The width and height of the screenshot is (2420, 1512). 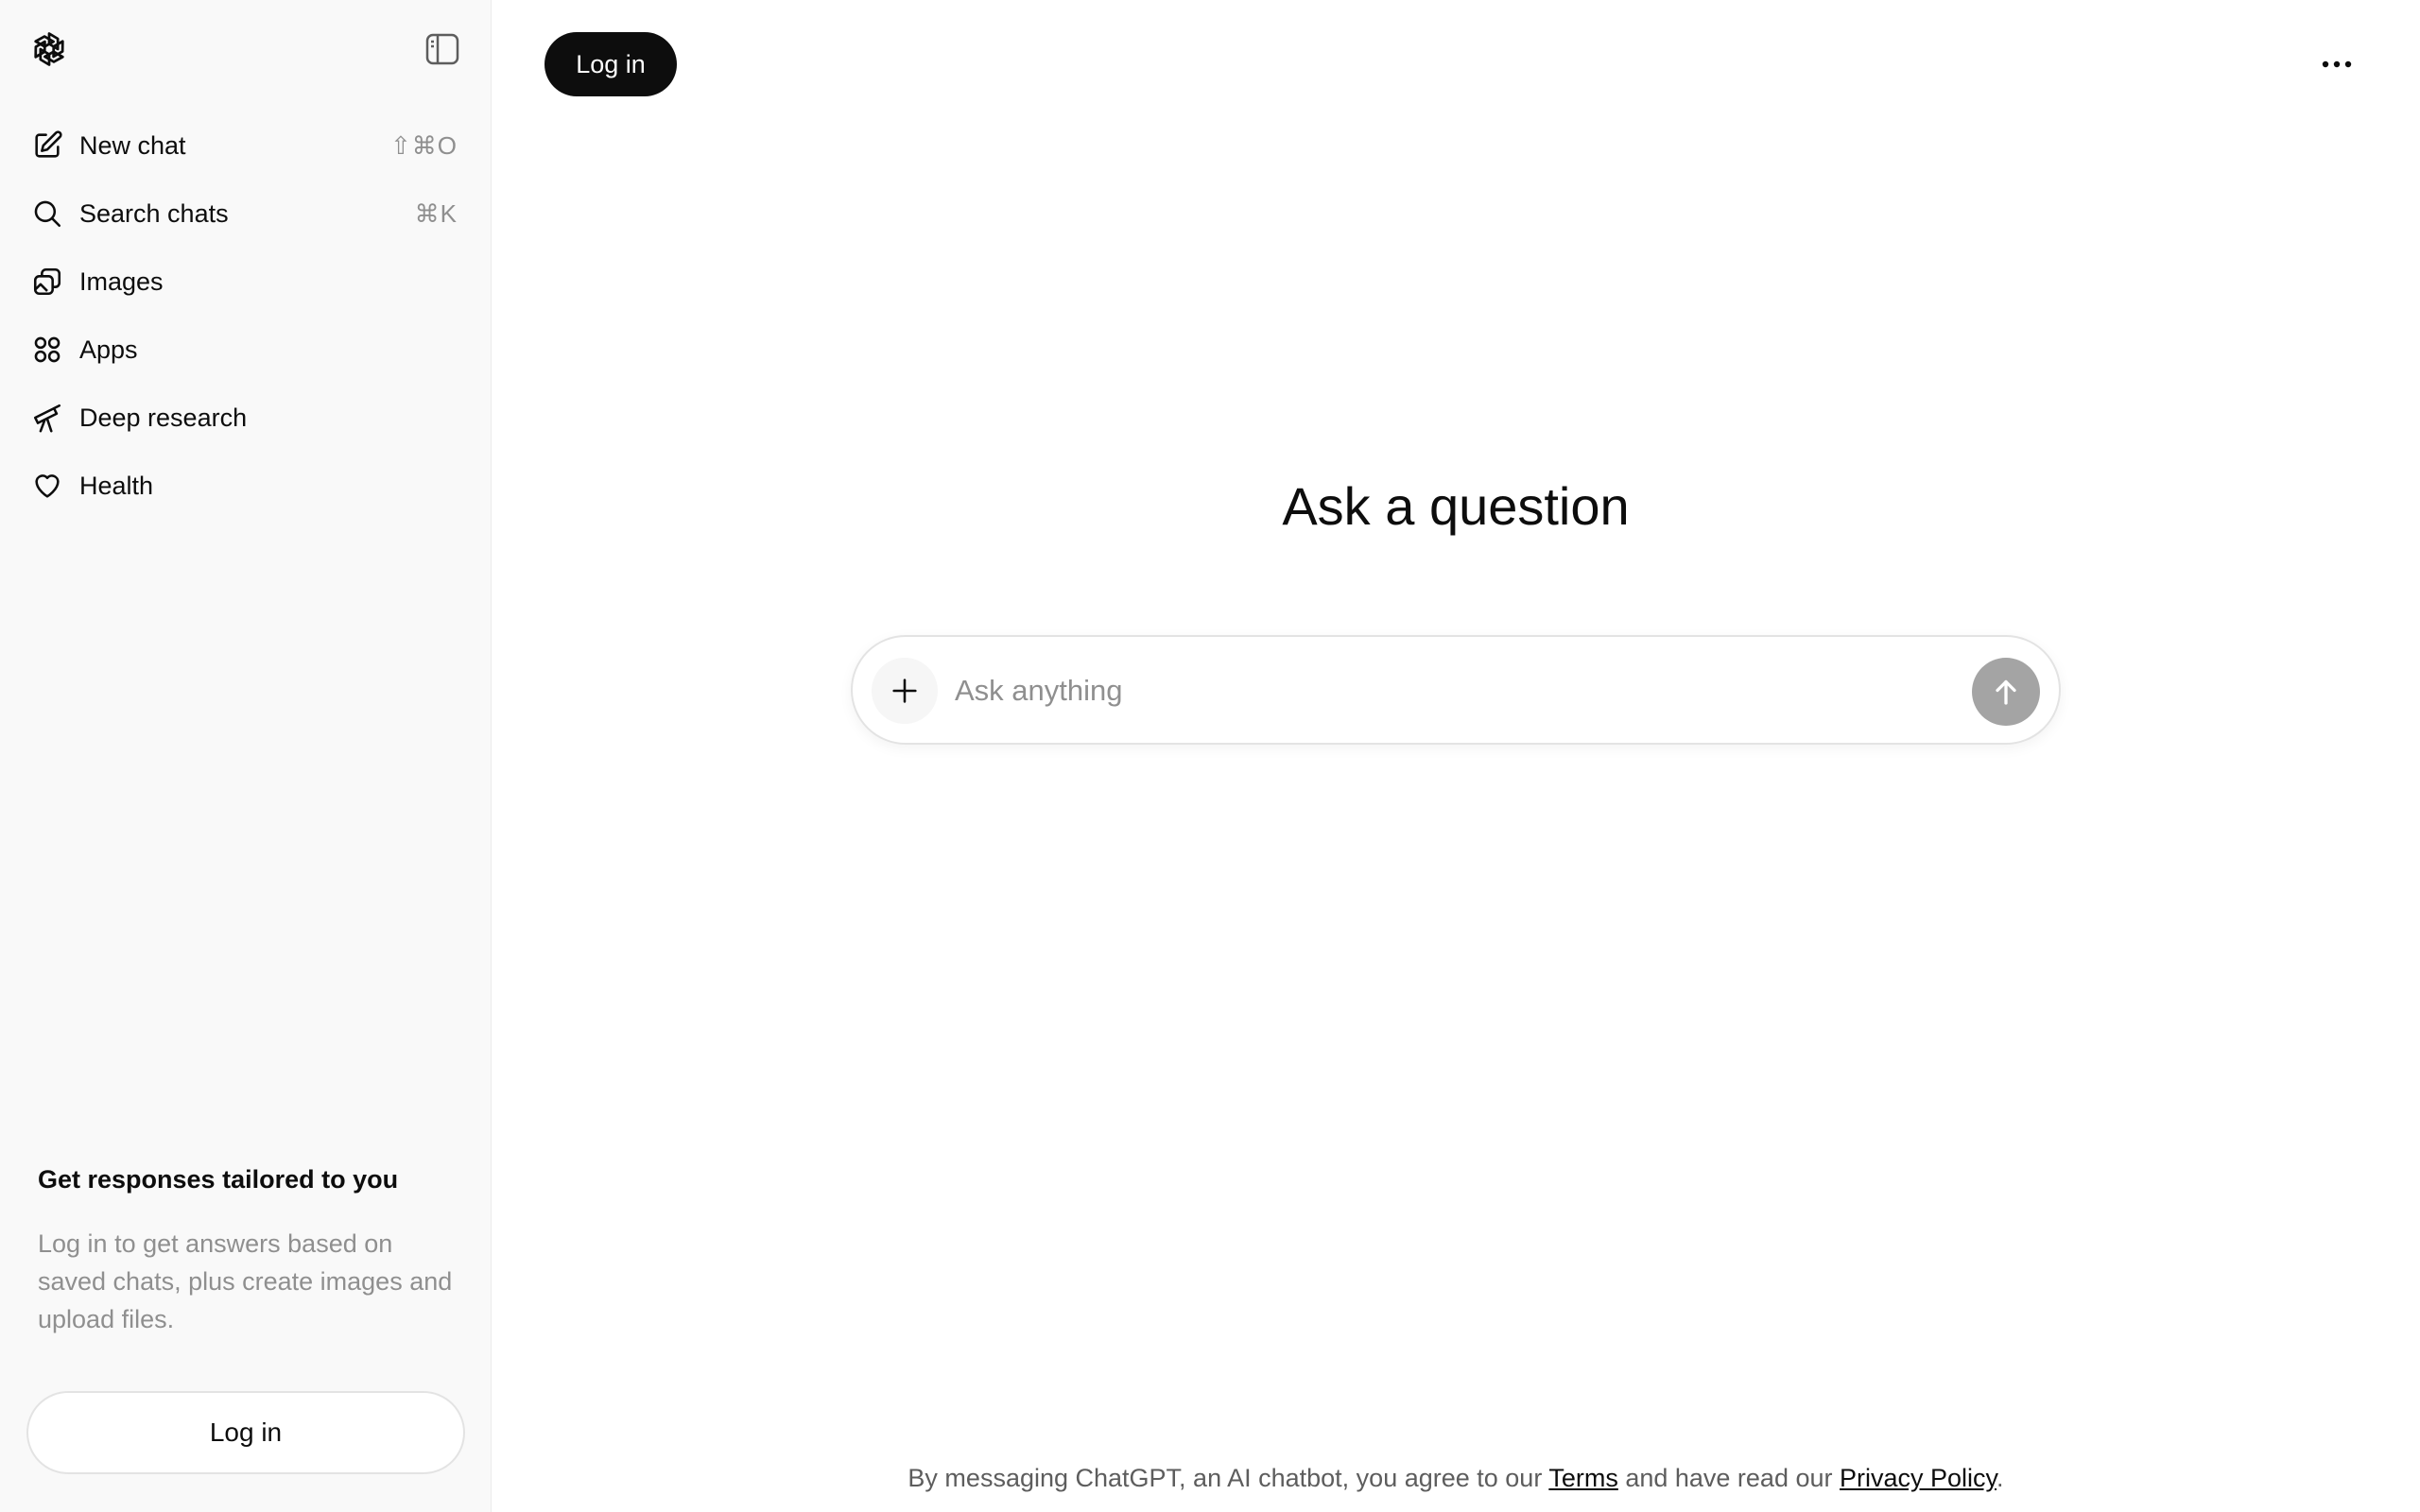 What do you see at coordinates (47, 350) in the screenshot?
I see `apps-grid-icon` at bounding box center [47, 350].